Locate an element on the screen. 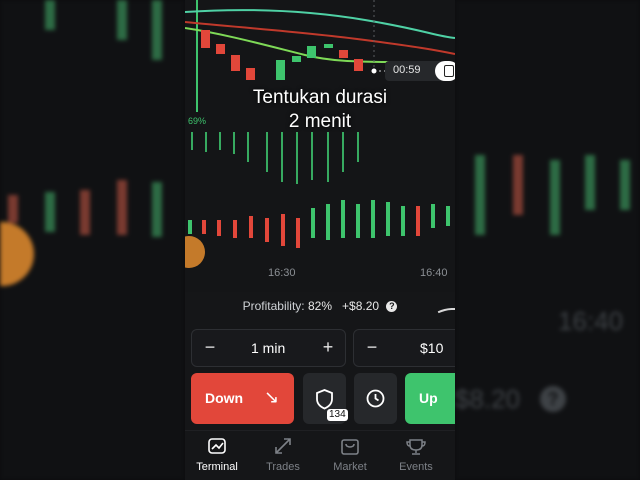 The image size is (640, 480). caption-line-2: 2 menit is located at coordinates (320, 121).